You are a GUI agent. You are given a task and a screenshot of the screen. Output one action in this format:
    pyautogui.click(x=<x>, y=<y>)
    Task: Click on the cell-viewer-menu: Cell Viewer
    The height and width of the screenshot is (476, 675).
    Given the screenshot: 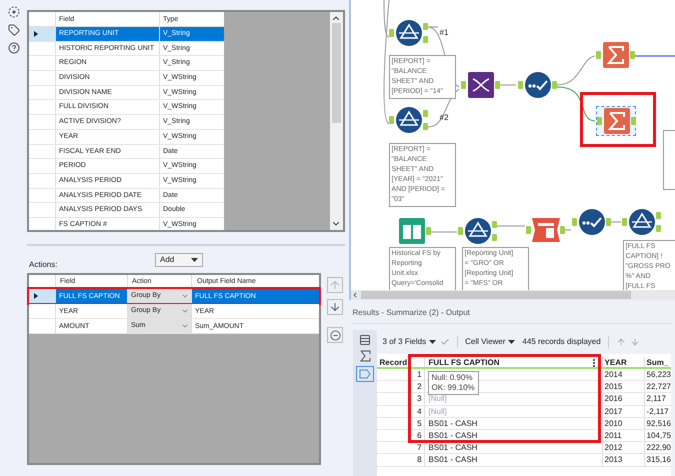 What is the action you would take?
    pyautogui.click(x=490, y=342)
    